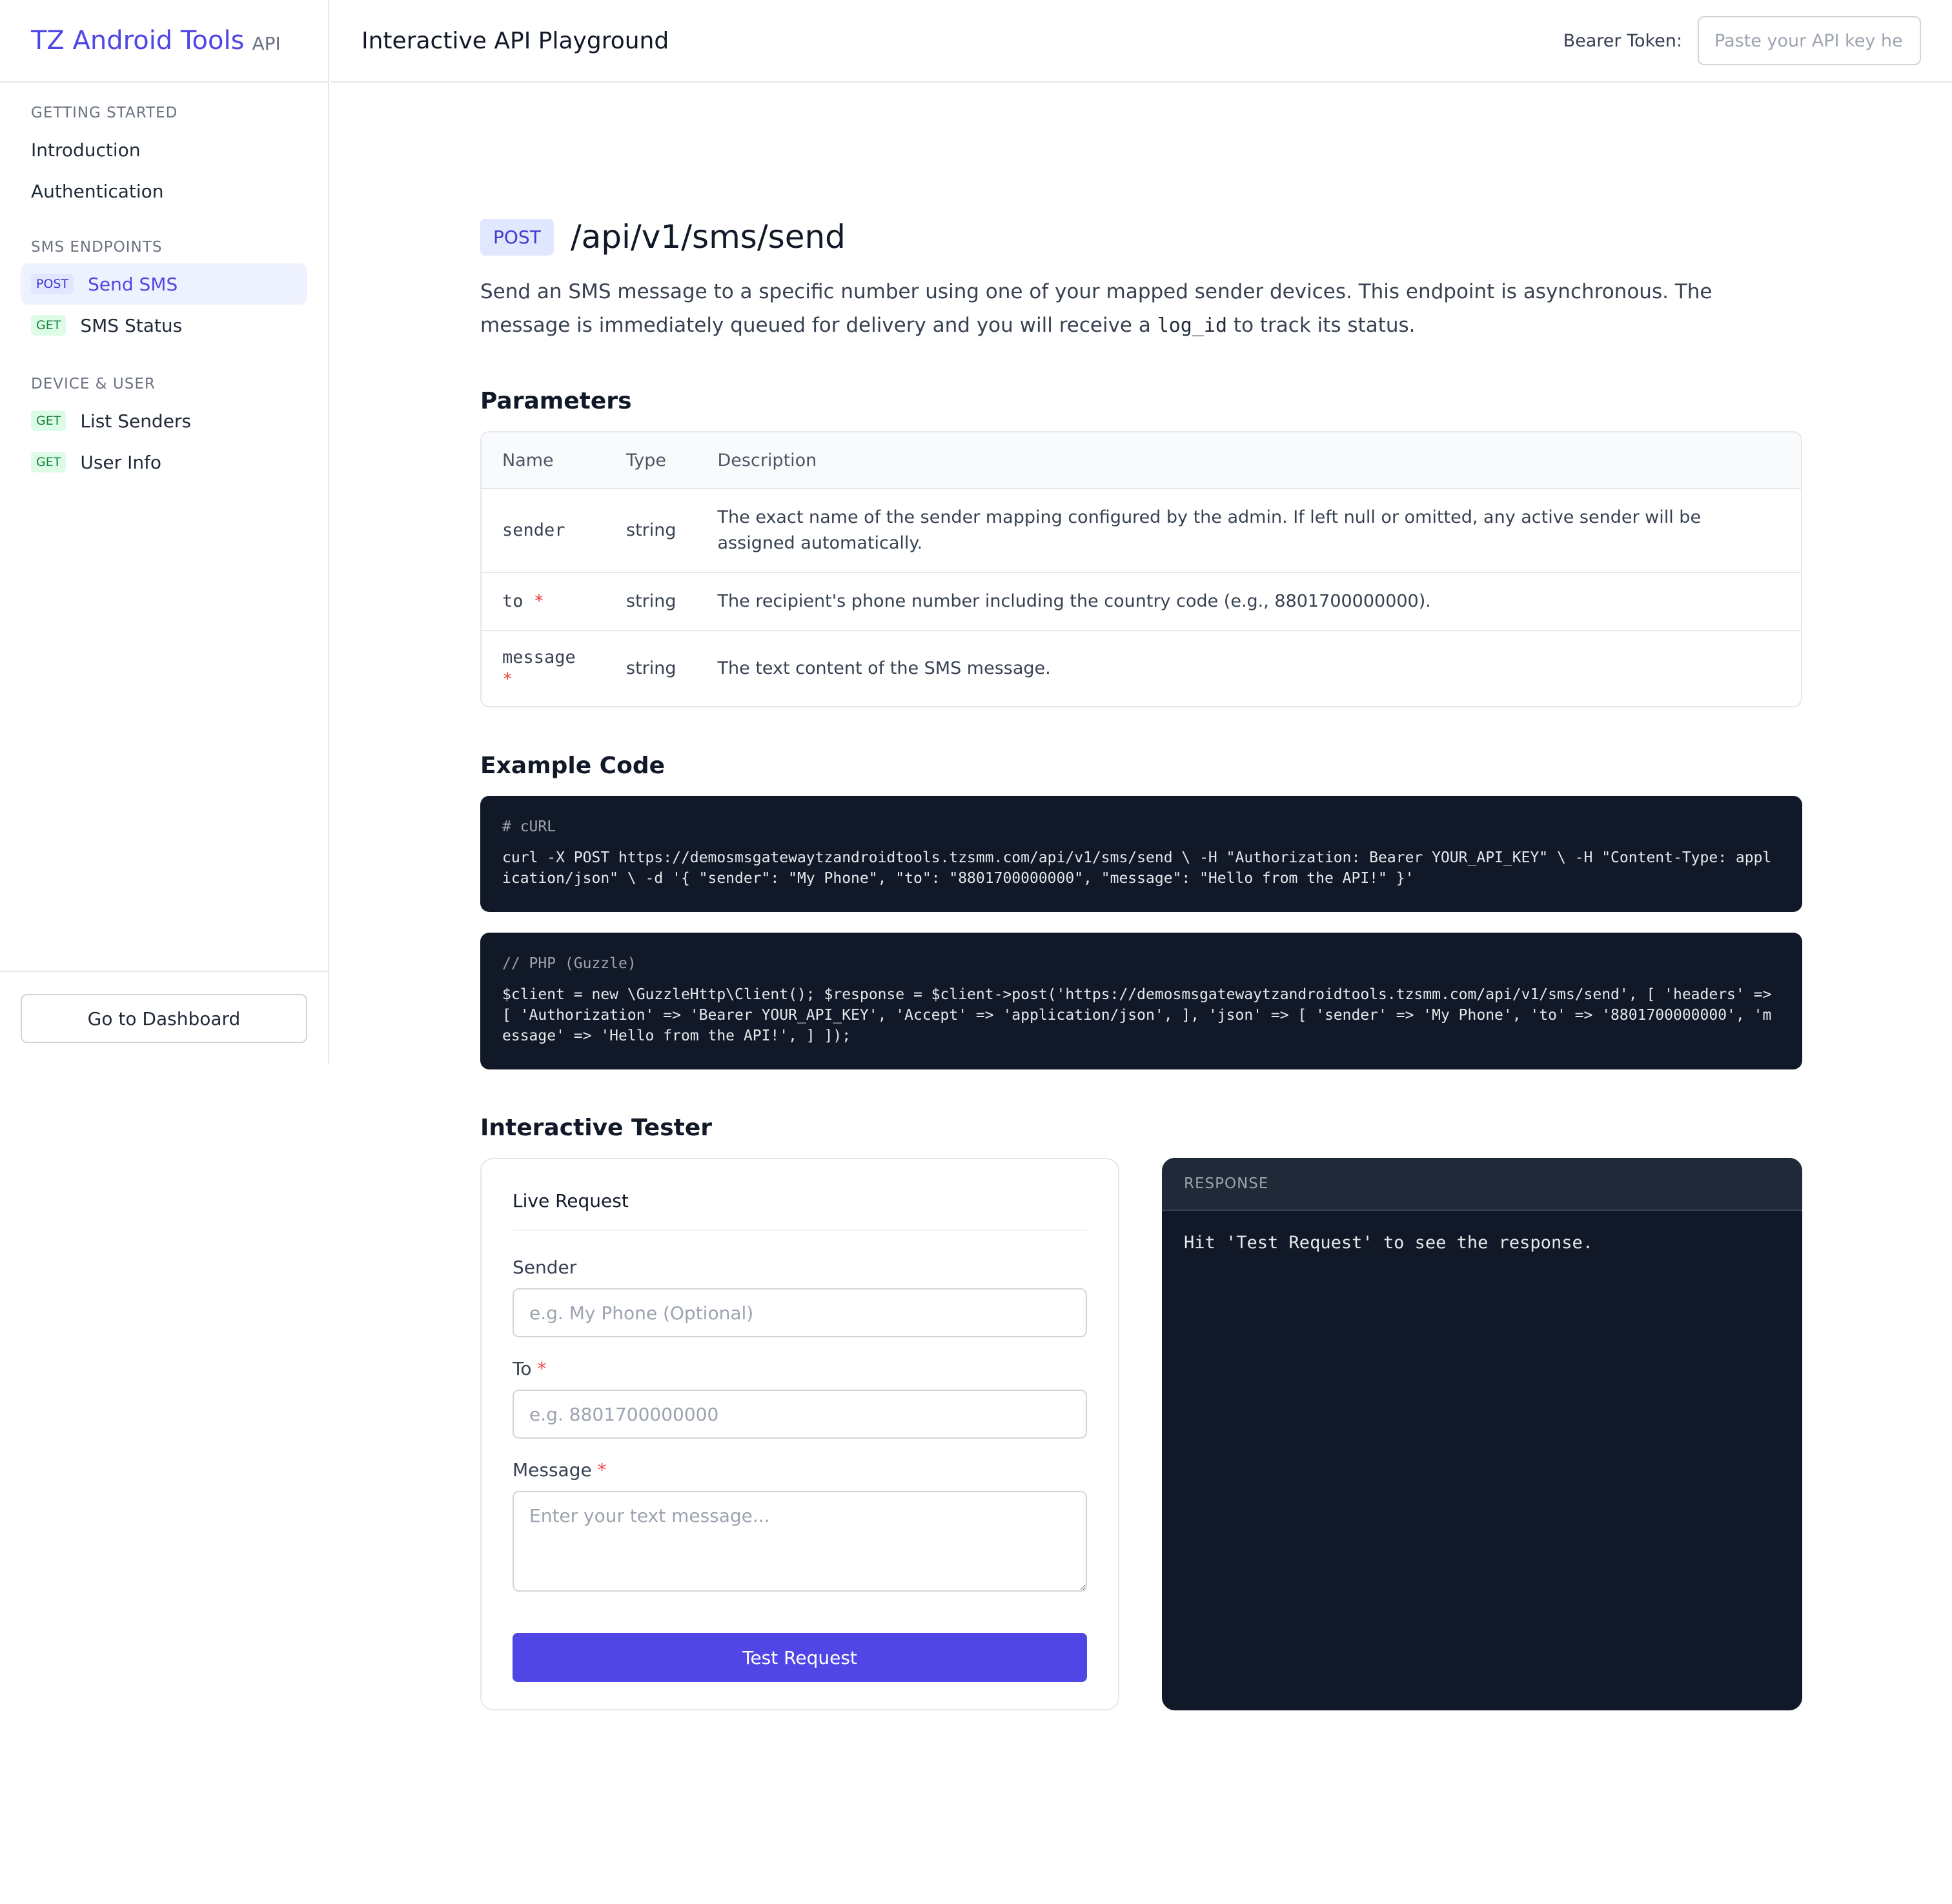  What do you see at coordinates (533, 530) in the screenshot?
I see `param-name-text: sender` at bounding box center [533, 530].